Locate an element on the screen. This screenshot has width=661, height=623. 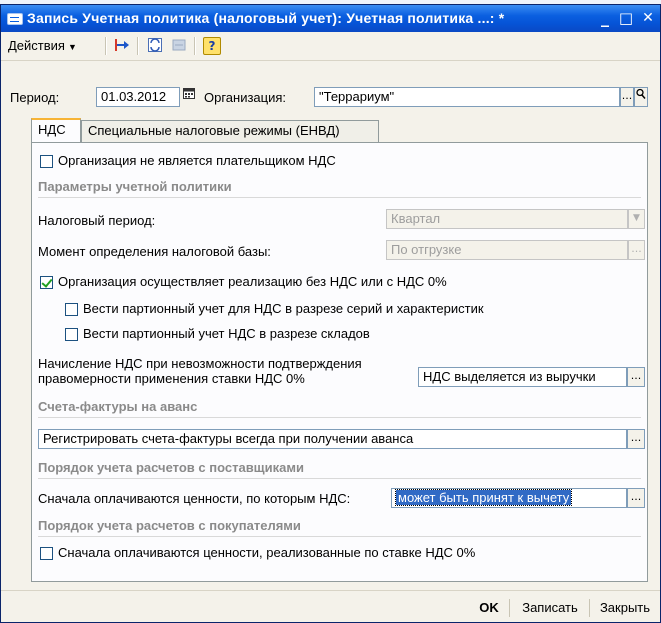
actions-menu: Действия ▼ is located at coordinates (42, 45).